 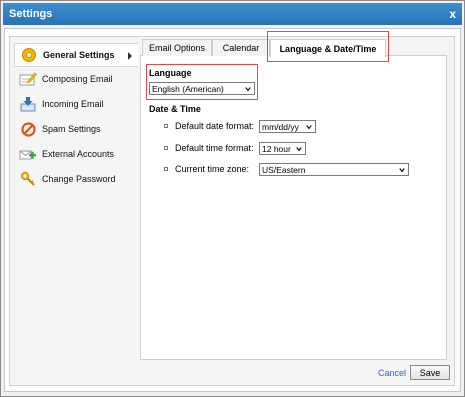 I want to click on tab-language-datetime: Language & Date/Time, so click(x=328, y=48).